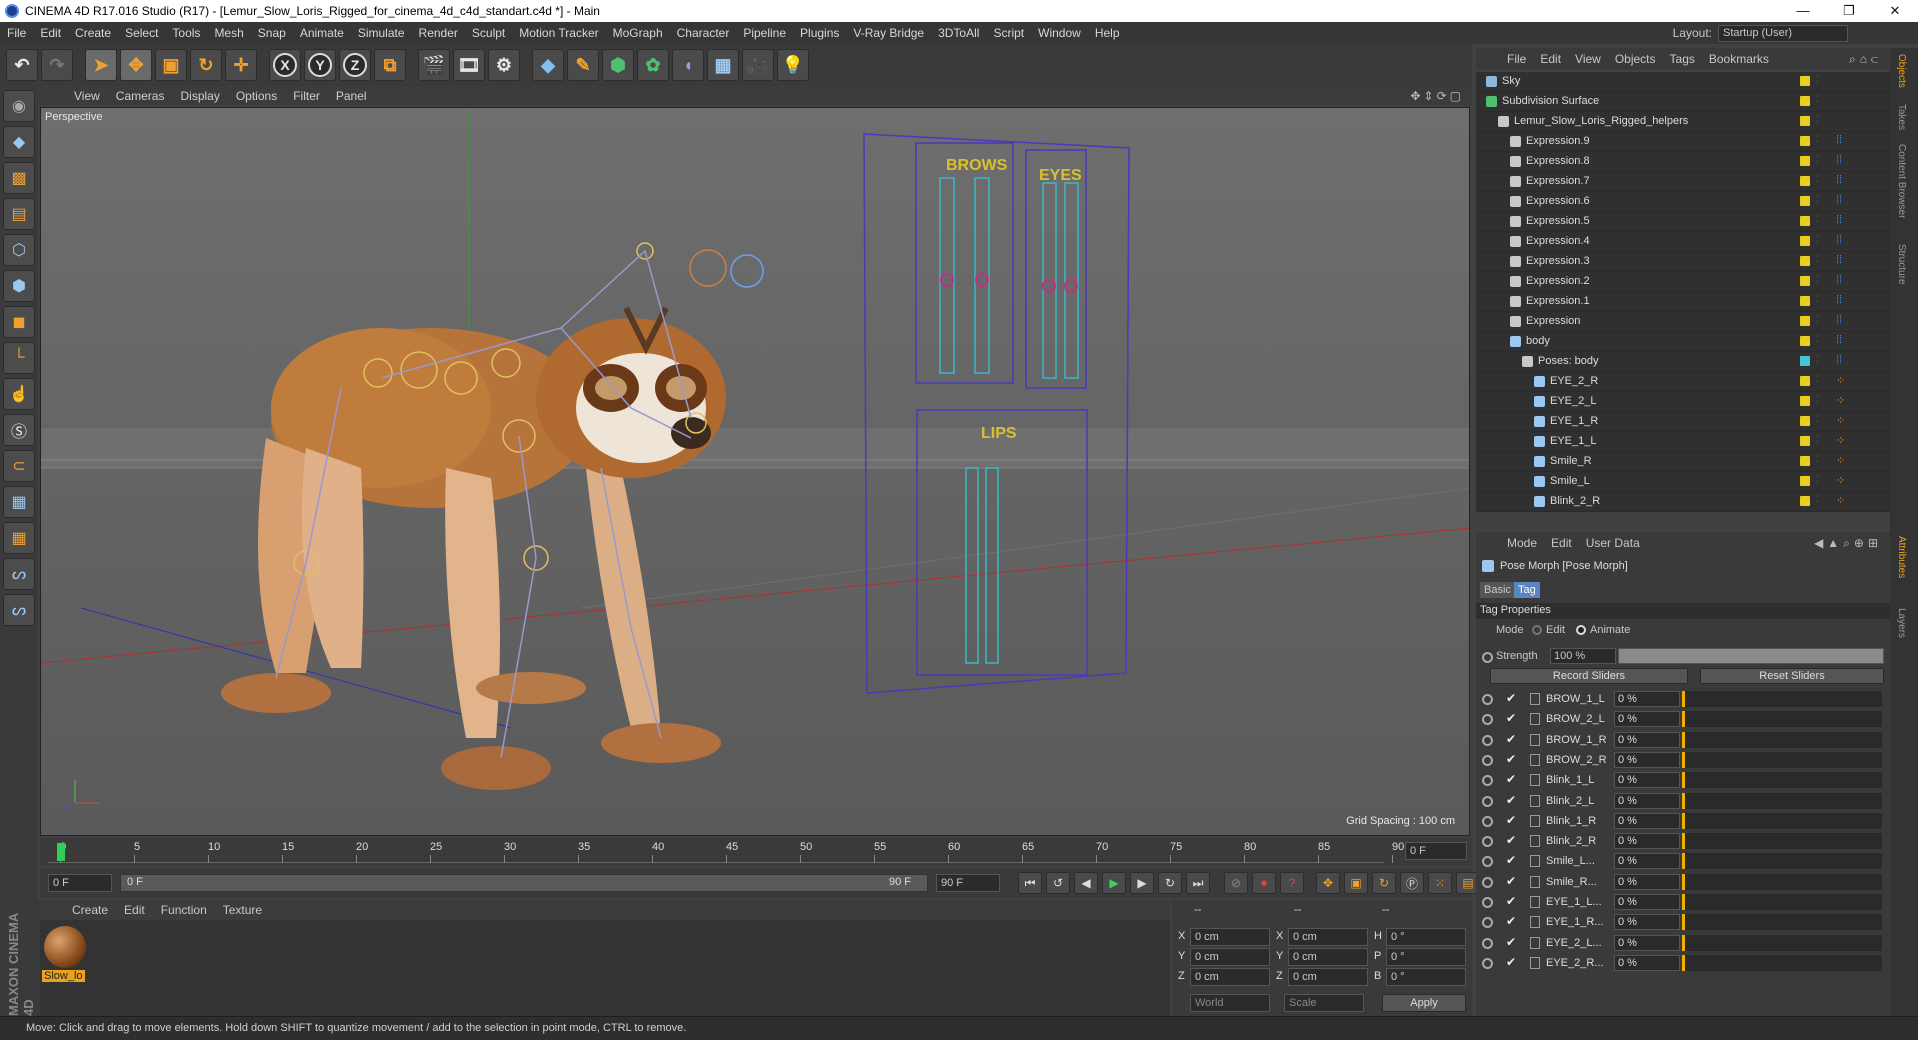 This screenshot has width=1918, height=1040. Describe the element at coordinates (1426, 977) in the screenshot. I see `rotation-b-field: 0 °` at that location.